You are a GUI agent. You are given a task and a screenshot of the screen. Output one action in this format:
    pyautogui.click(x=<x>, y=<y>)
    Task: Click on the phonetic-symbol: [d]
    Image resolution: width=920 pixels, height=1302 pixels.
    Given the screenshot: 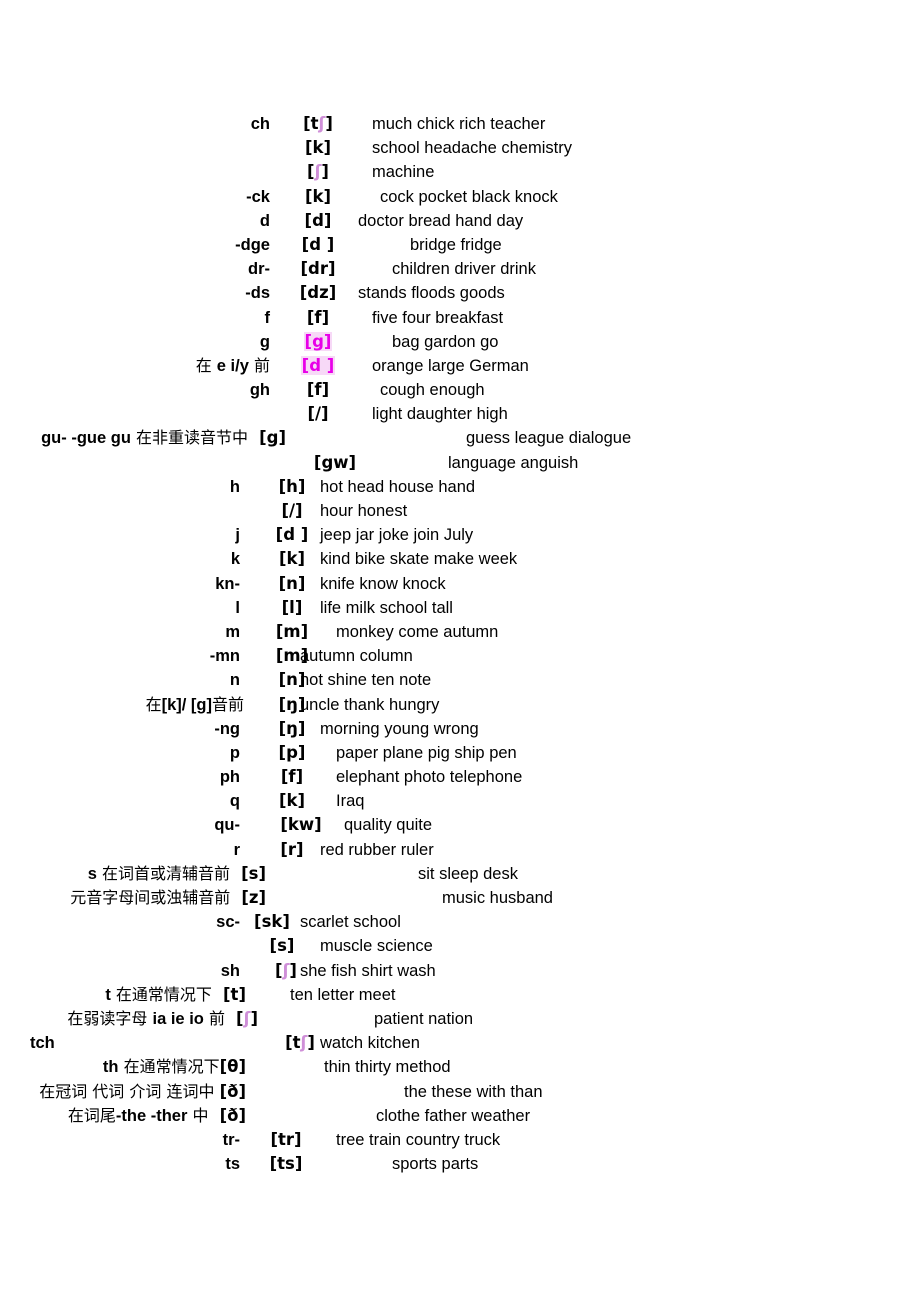 What is the action you would take?
    pyautogui.click(x=318, y=220)
    